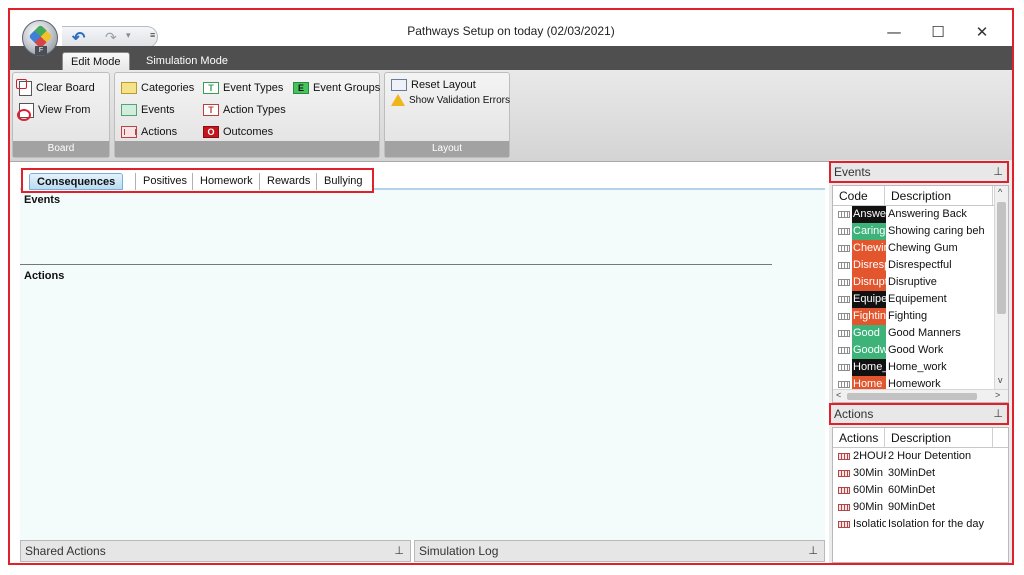  Describe the element at coordinates (920, 507) in the screenshot. I see `list-item: 90Min 90MinDet` at that location.